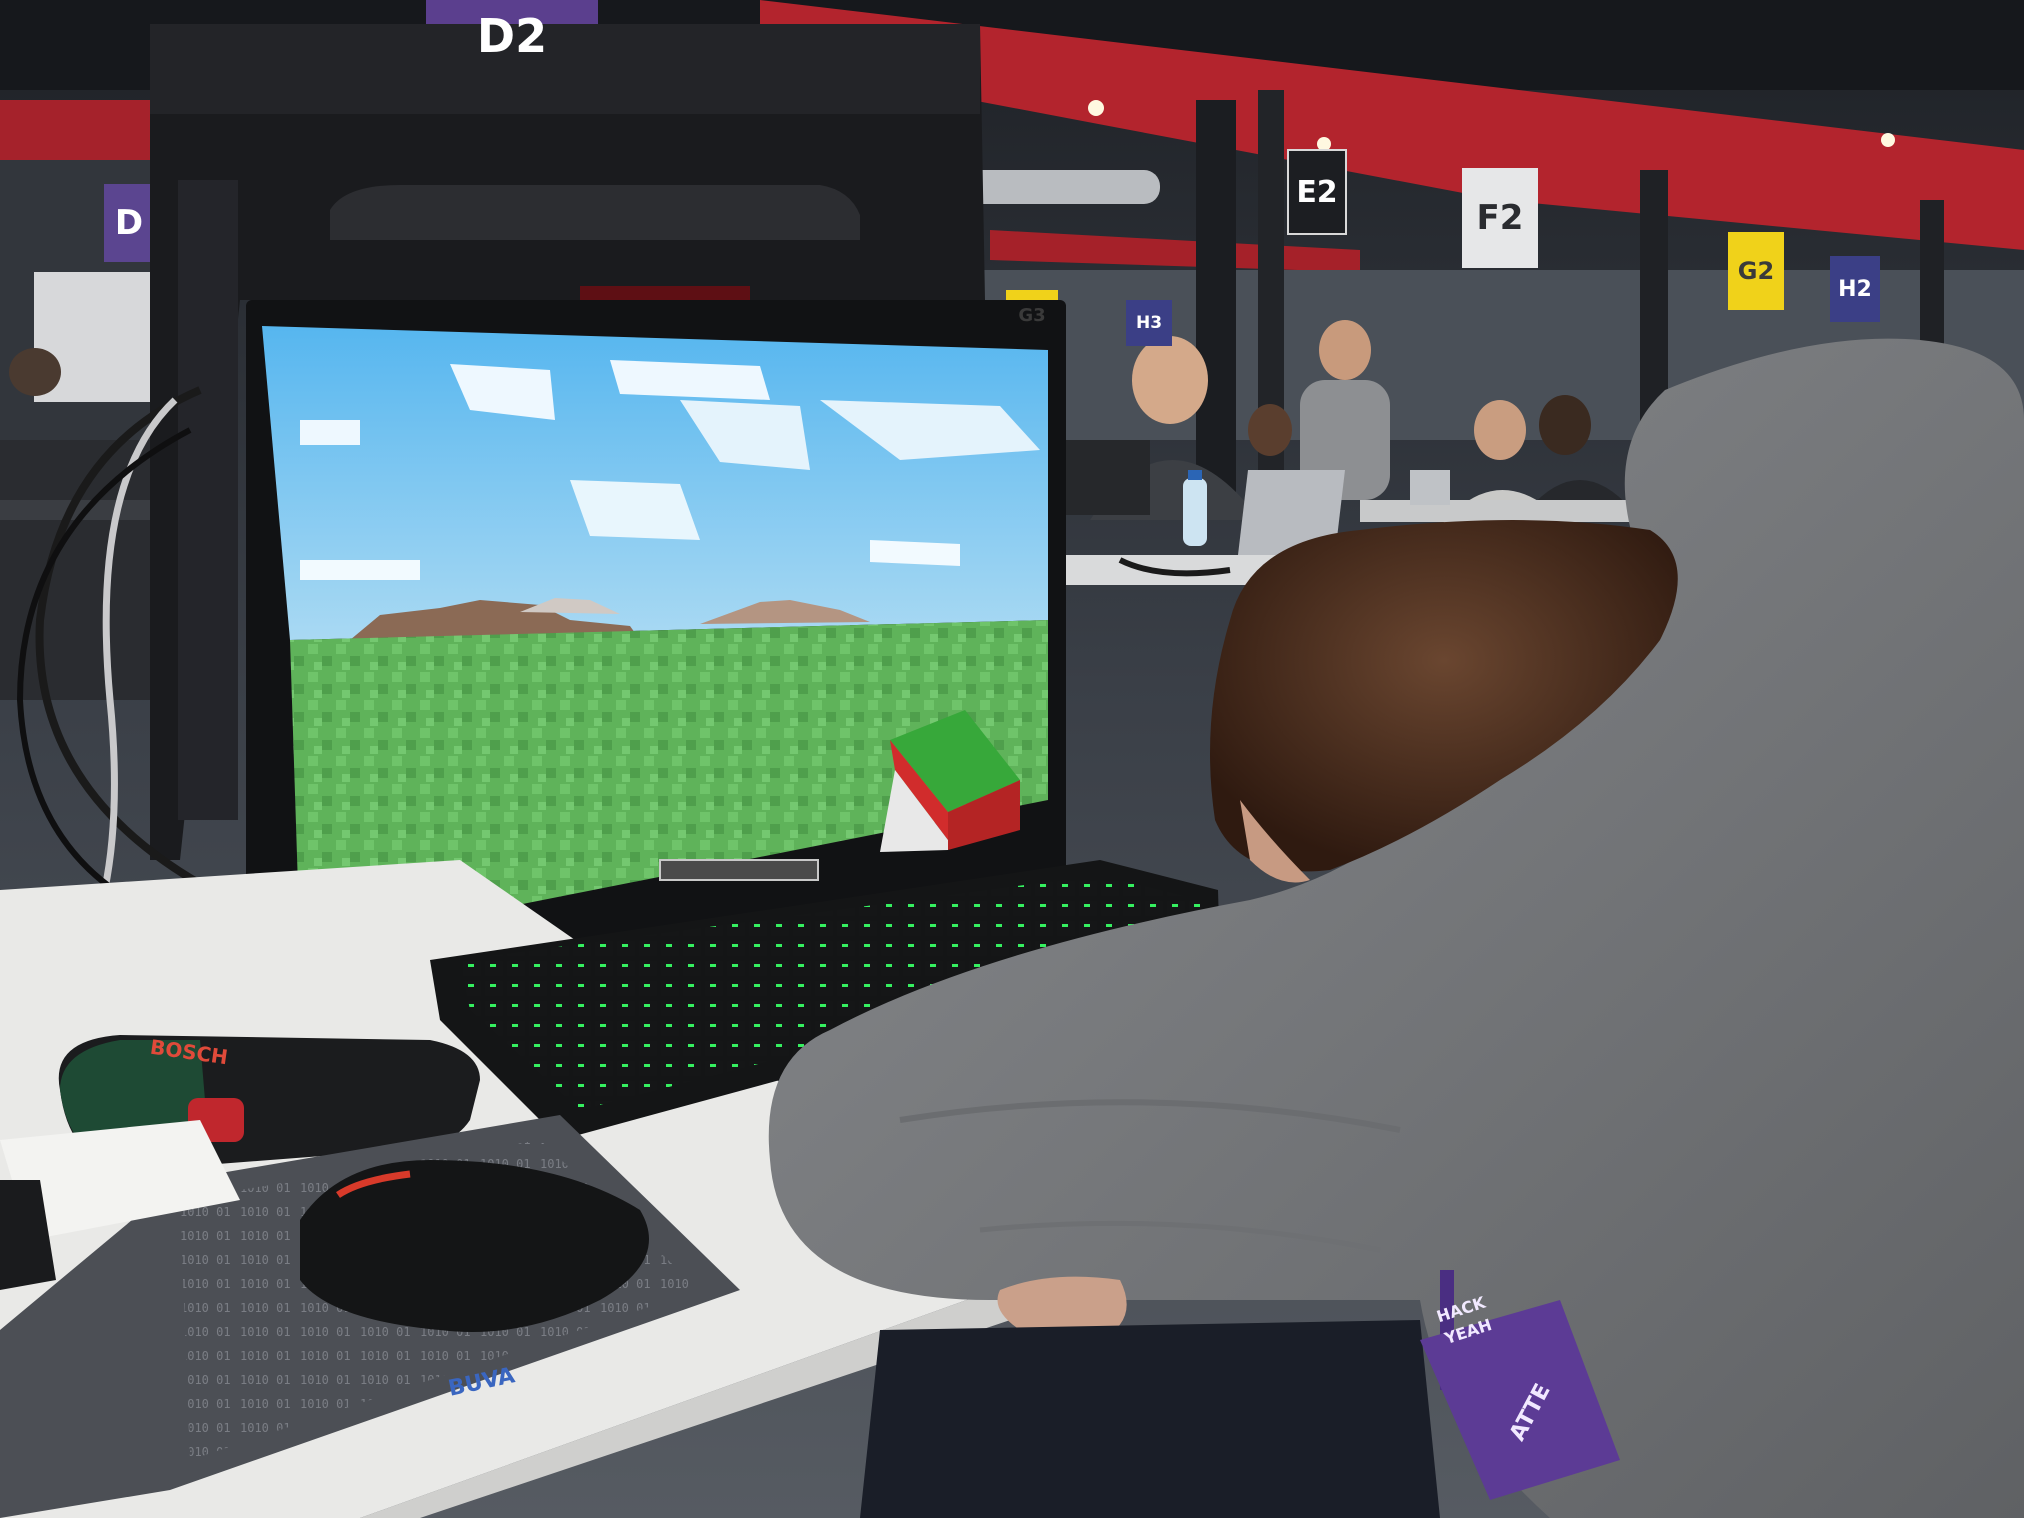 Image resolution: width=2024 pixels, height=1518 pixels. I want to click on pc-handle, so click(595, 212).